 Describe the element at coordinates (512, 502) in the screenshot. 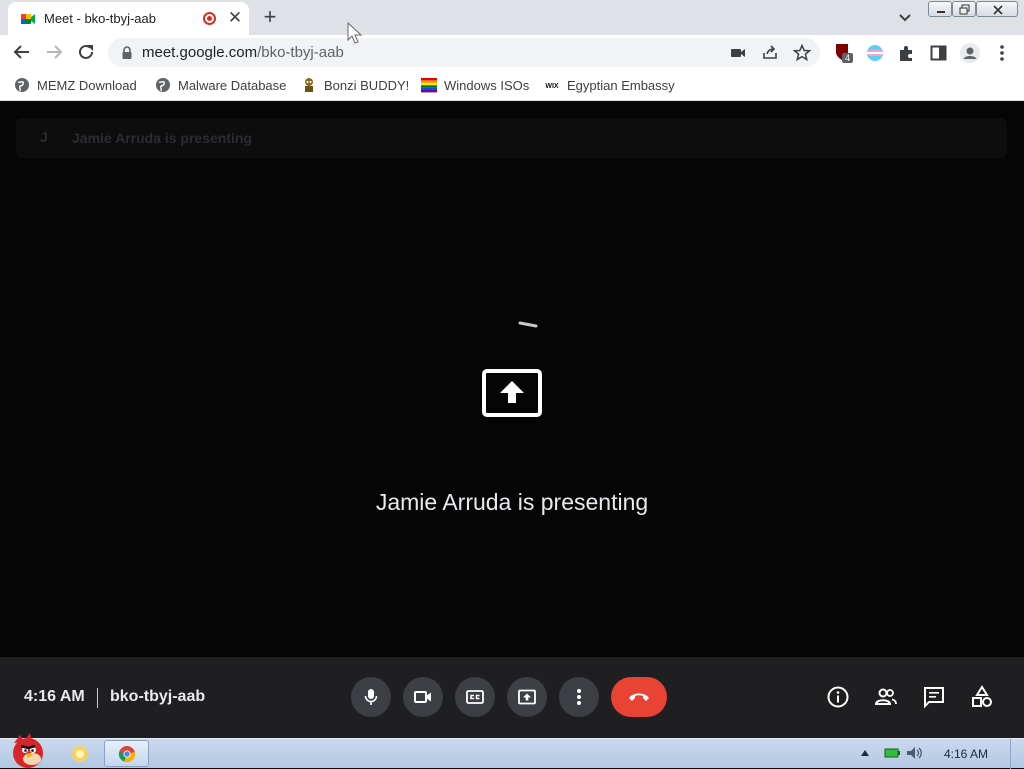

I see `presenting-message: Jamie Arruda is presenting` at that location.